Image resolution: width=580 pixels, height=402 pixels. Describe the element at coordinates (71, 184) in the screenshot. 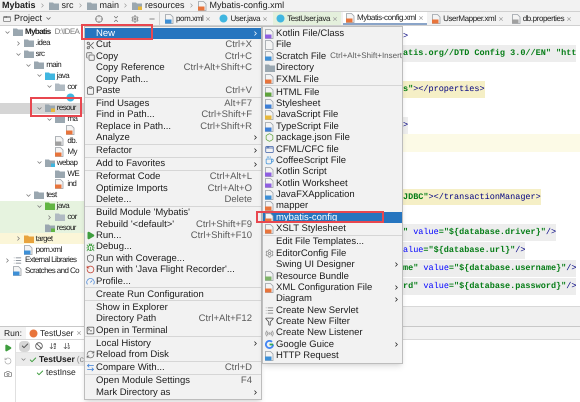

I see `tree-label: ind` at that location.